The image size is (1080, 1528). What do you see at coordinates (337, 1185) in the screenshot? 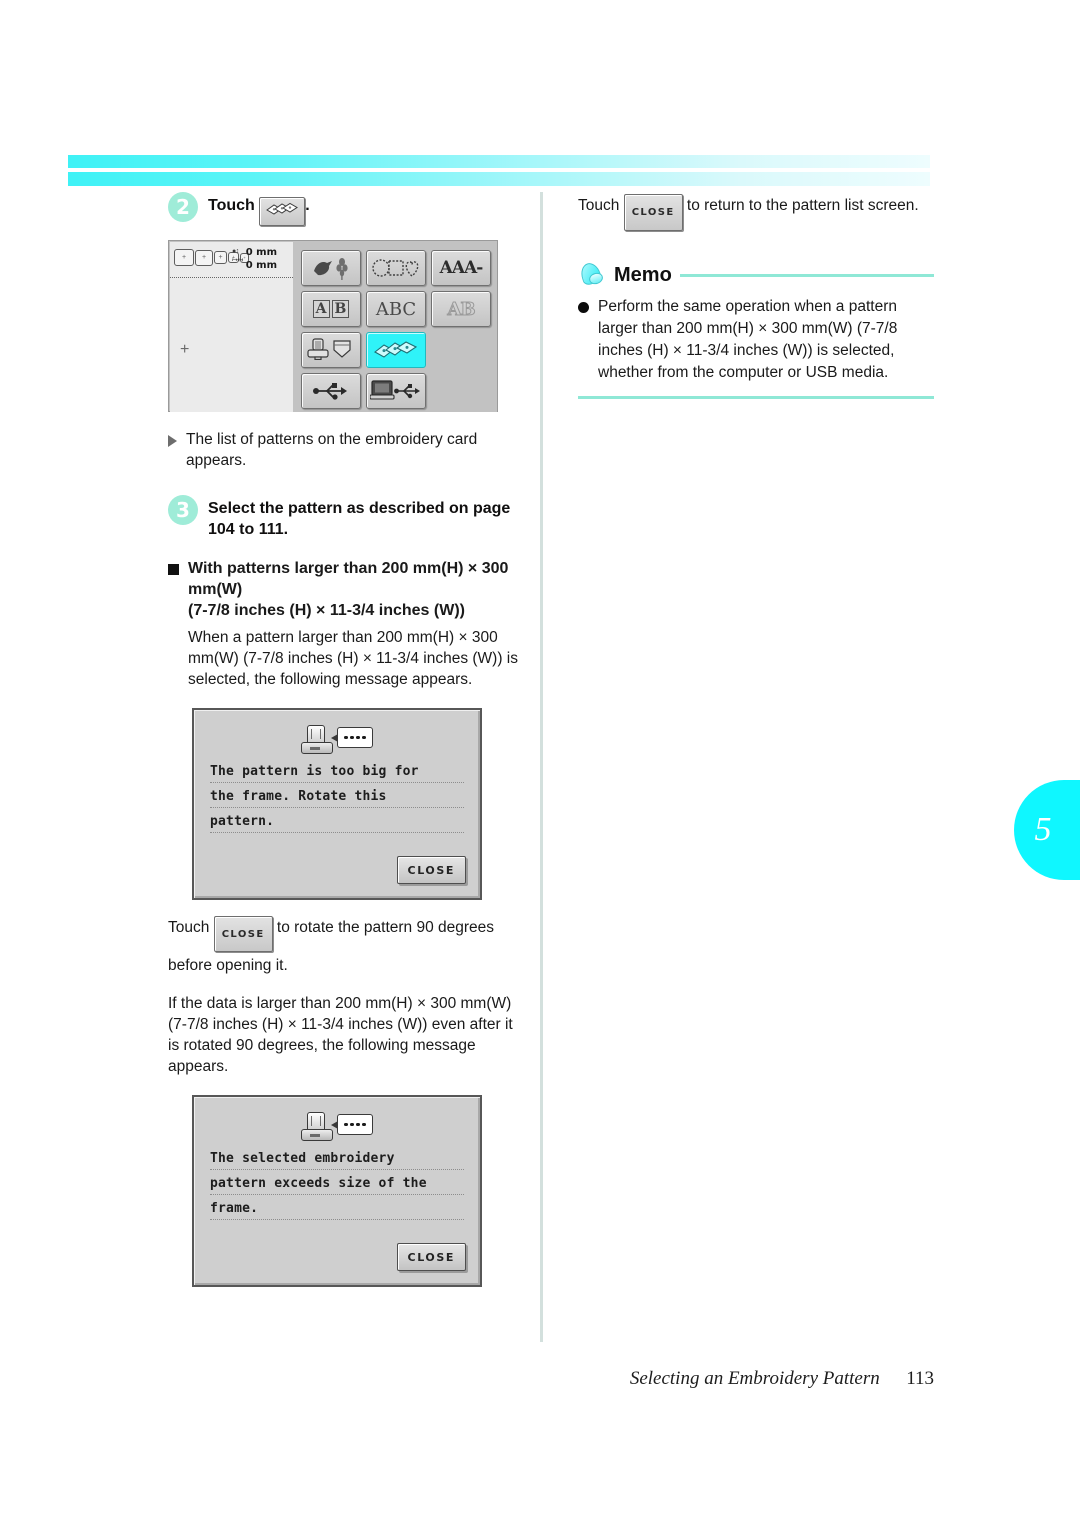
I see `dialog-message-line: pattern exceeds size of the` at bounding box center [337, 1185].